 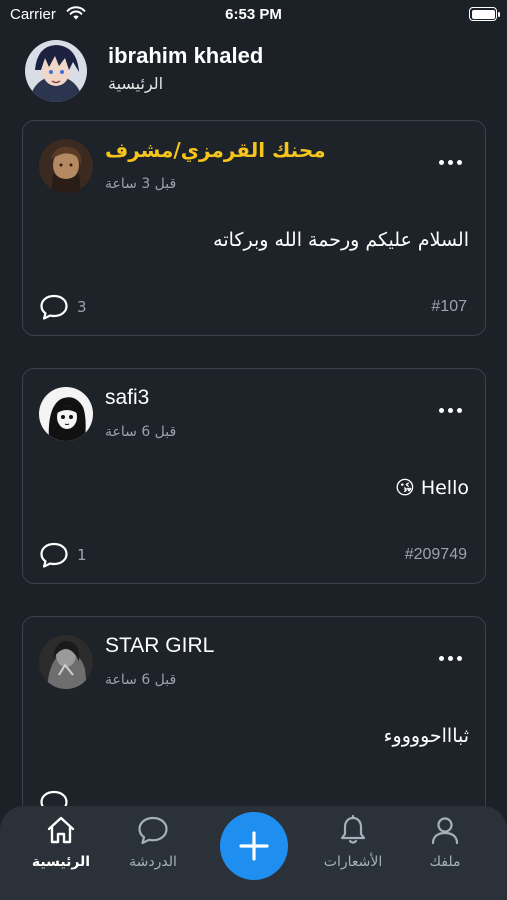 What do you see at coordinates (484, 14) in the screenshot?
I see `battery-icon` at bounding box center [484, 14].